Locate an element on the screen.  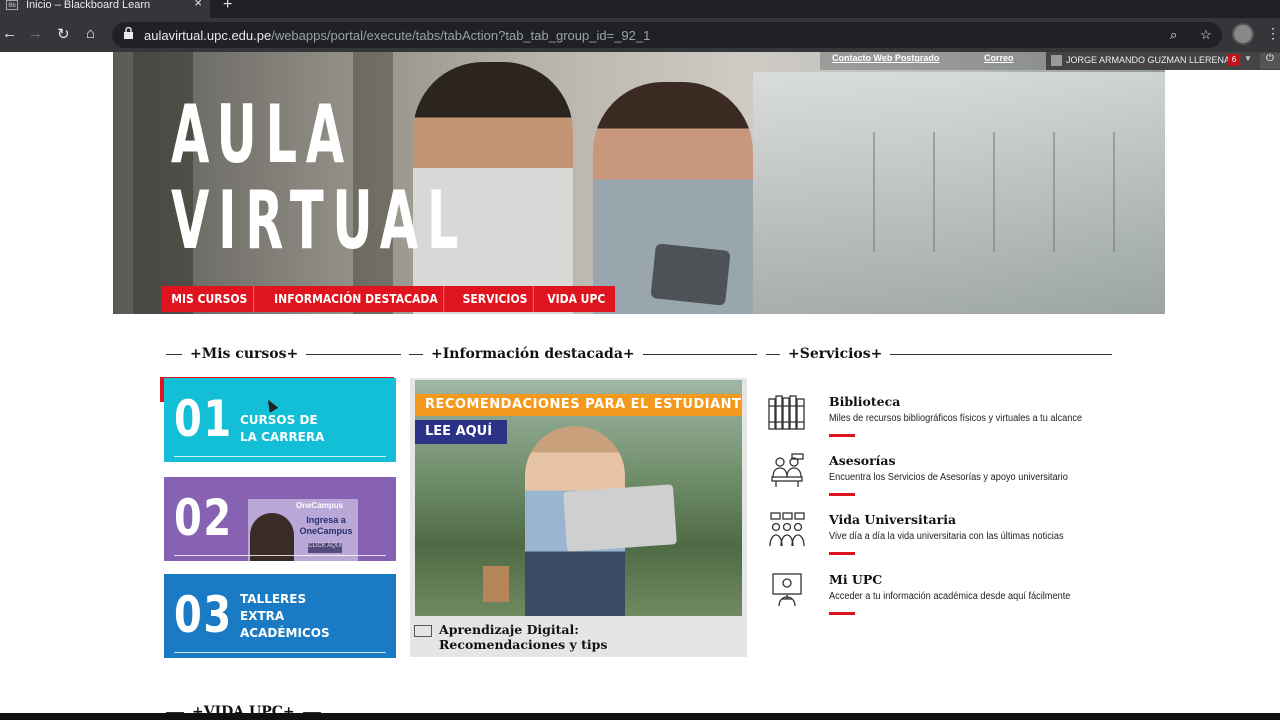
logout-power-icon: ⏻ is located at coordinates (1270, 61).